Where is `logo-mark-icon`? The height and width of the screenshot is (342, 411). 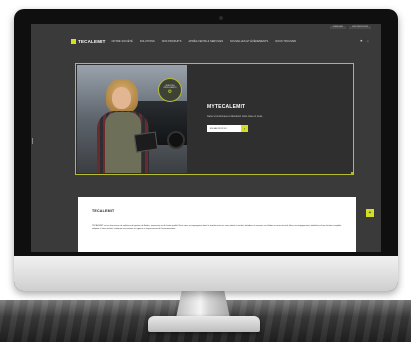 logo-mark-icon is located at coordinates (73, 41).